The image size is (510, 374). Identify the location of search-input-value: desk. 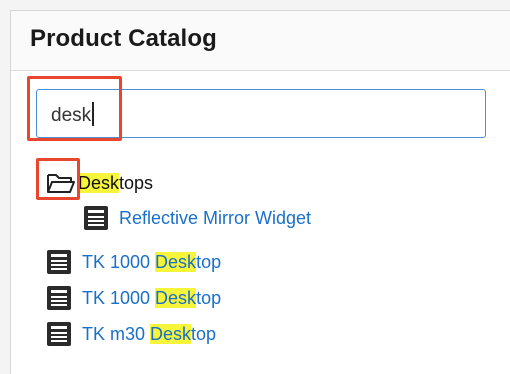
(72, 114).